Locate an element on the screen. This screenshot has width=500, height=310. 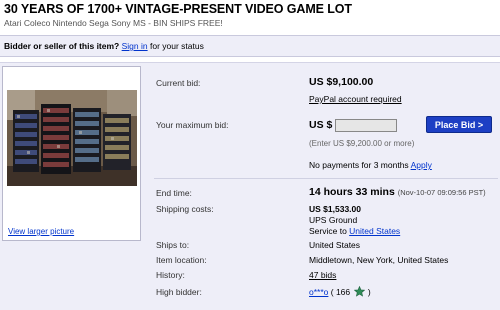
bid-history-link: 47 bids is located at coordinates (322, 275).